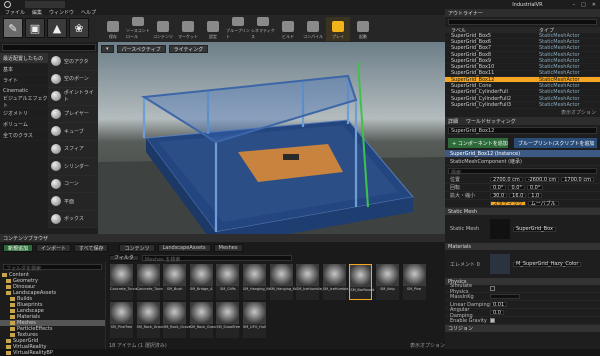  I want to click on collision-section: コリジョン, so click(522, 328).